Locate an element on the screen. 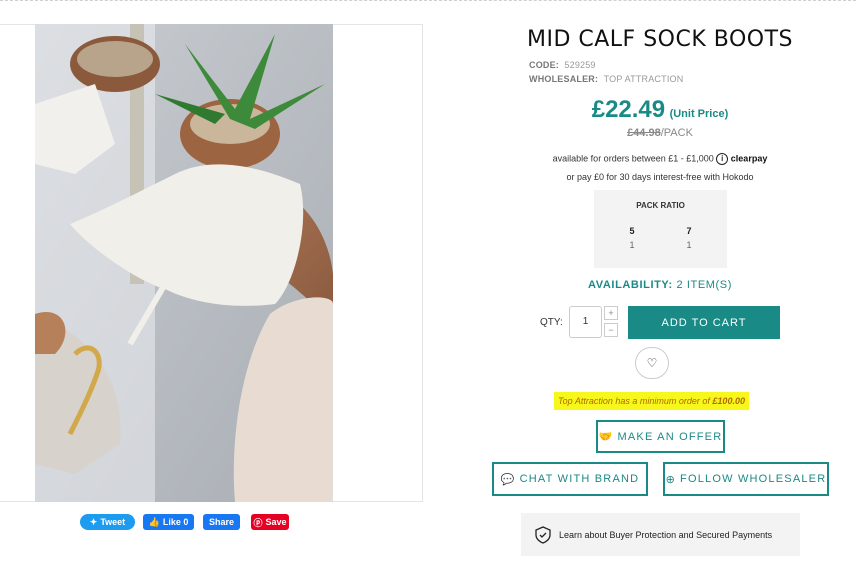 This screenshot has height=576, width=856. heart-icon: ♡ is located at coordinates (652, 363).